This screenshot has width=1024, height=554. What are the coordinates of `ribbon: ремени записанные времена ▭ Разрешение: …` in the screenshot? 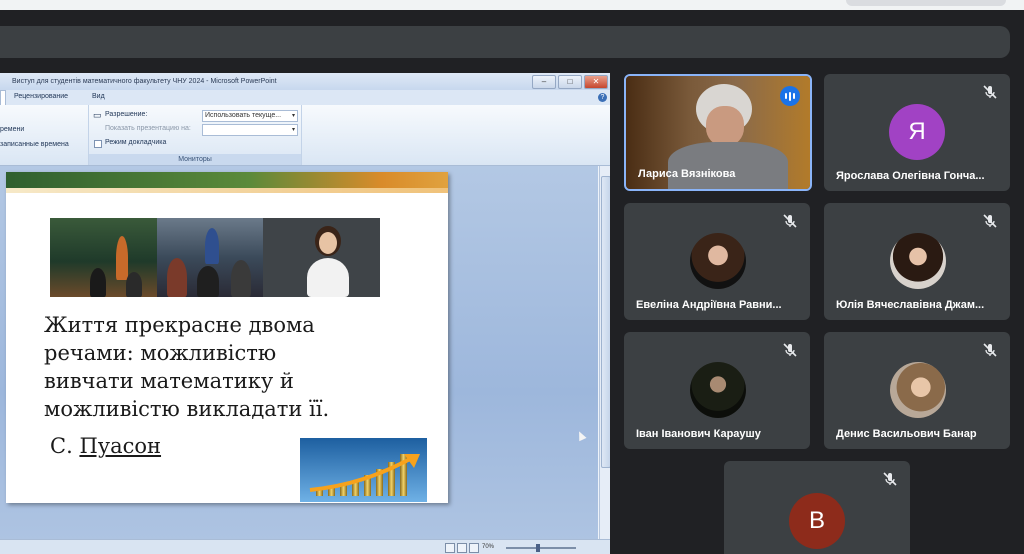 It's located at (305, 135).